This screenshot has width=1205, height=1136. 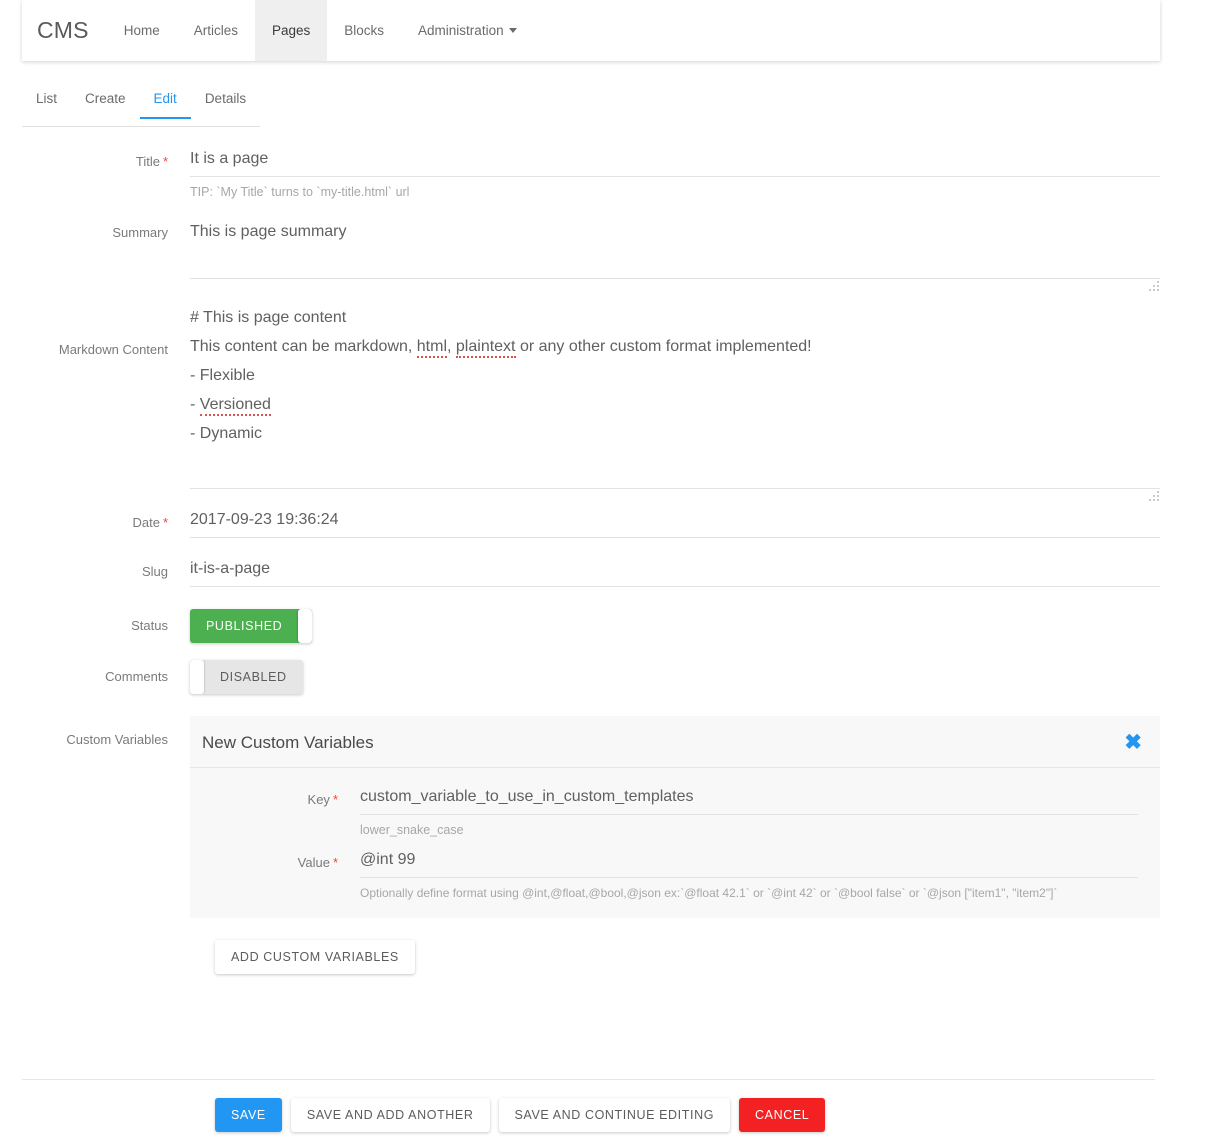 What do you see at coordinates (235, 406) in the screenshot?
I see `markdown-misspelled-versioned: Versioned` at bounding box center [235, 406].